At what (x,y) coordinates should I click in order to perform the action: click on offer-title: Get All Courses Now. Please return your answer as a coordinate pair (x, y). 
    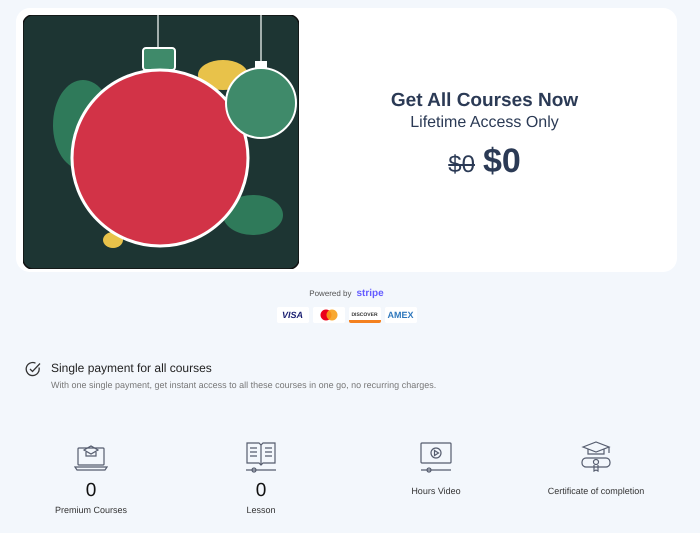
    Looking at the image, I should click on (484, 101).